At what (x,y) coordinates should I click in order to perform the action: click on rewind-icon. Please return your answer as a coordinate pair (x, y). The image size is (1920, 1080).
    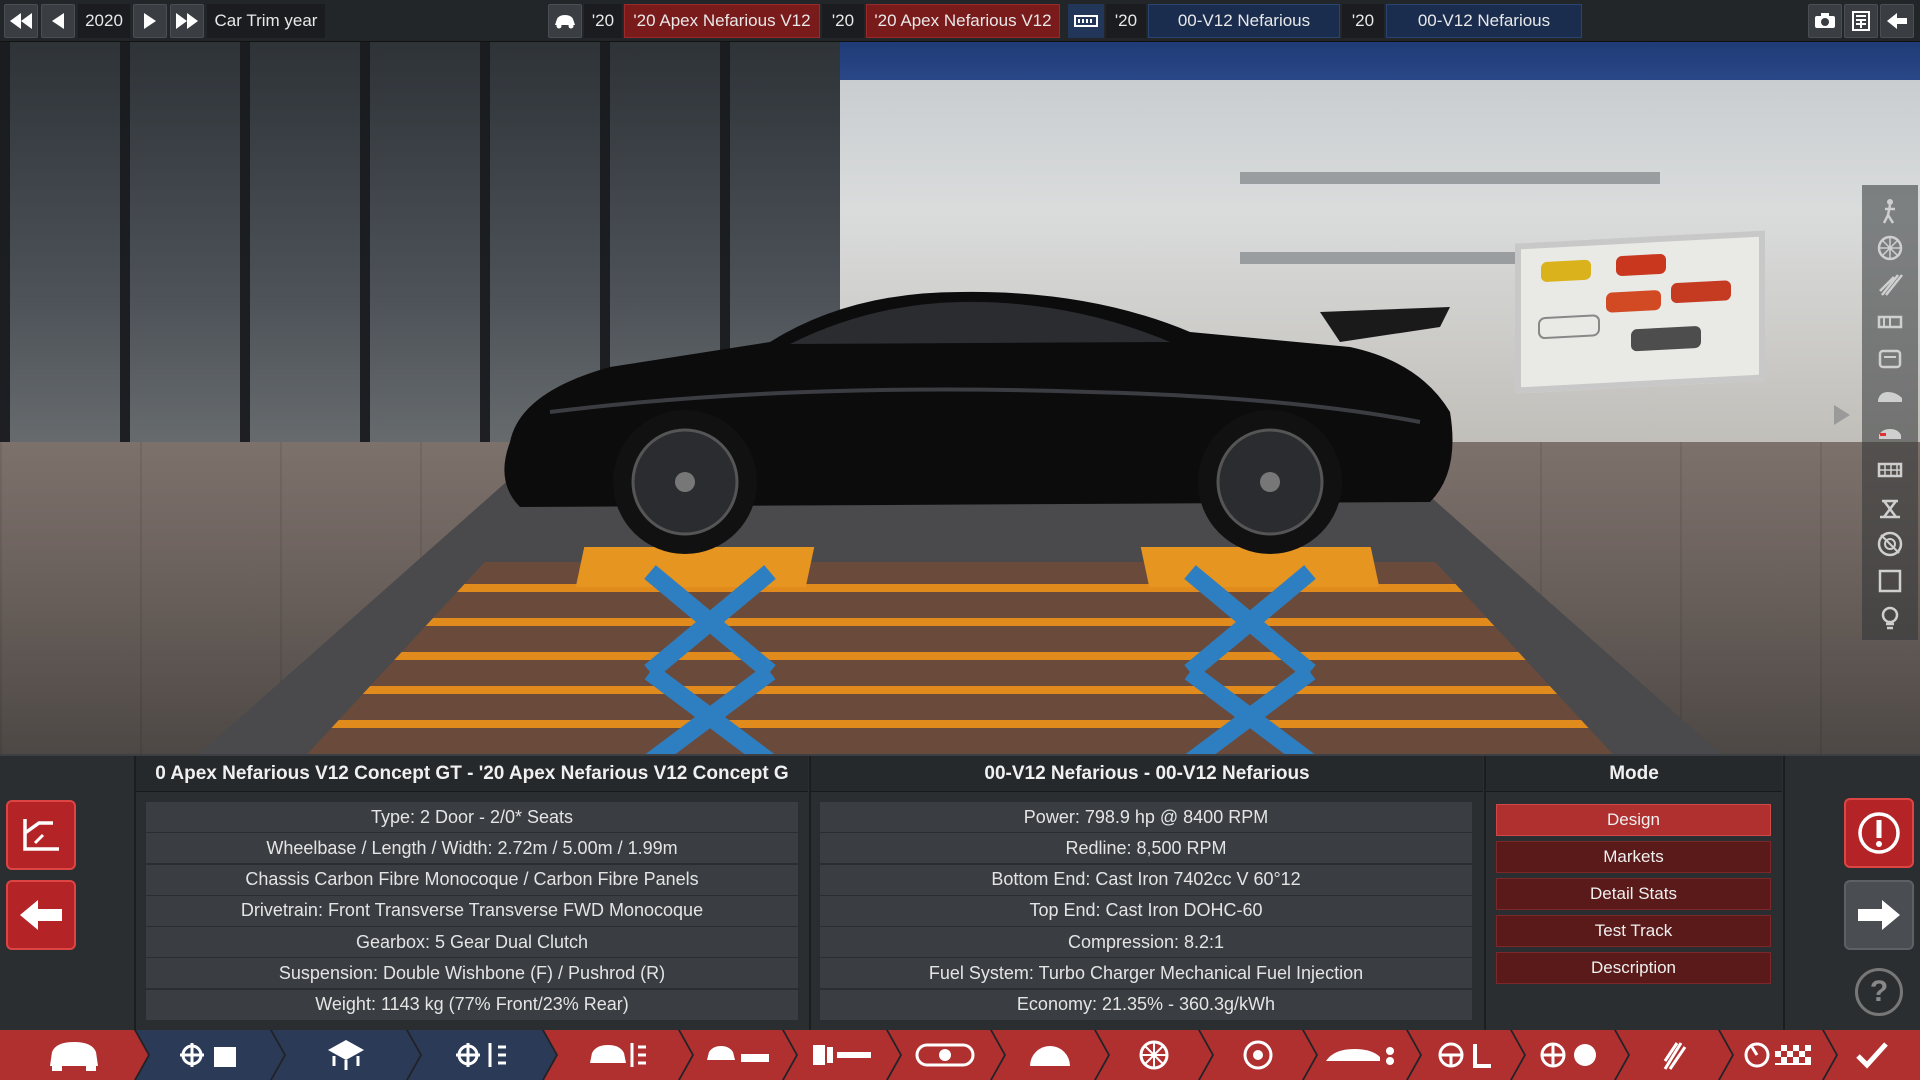
    Looking at the image, I should click on (21, 21).